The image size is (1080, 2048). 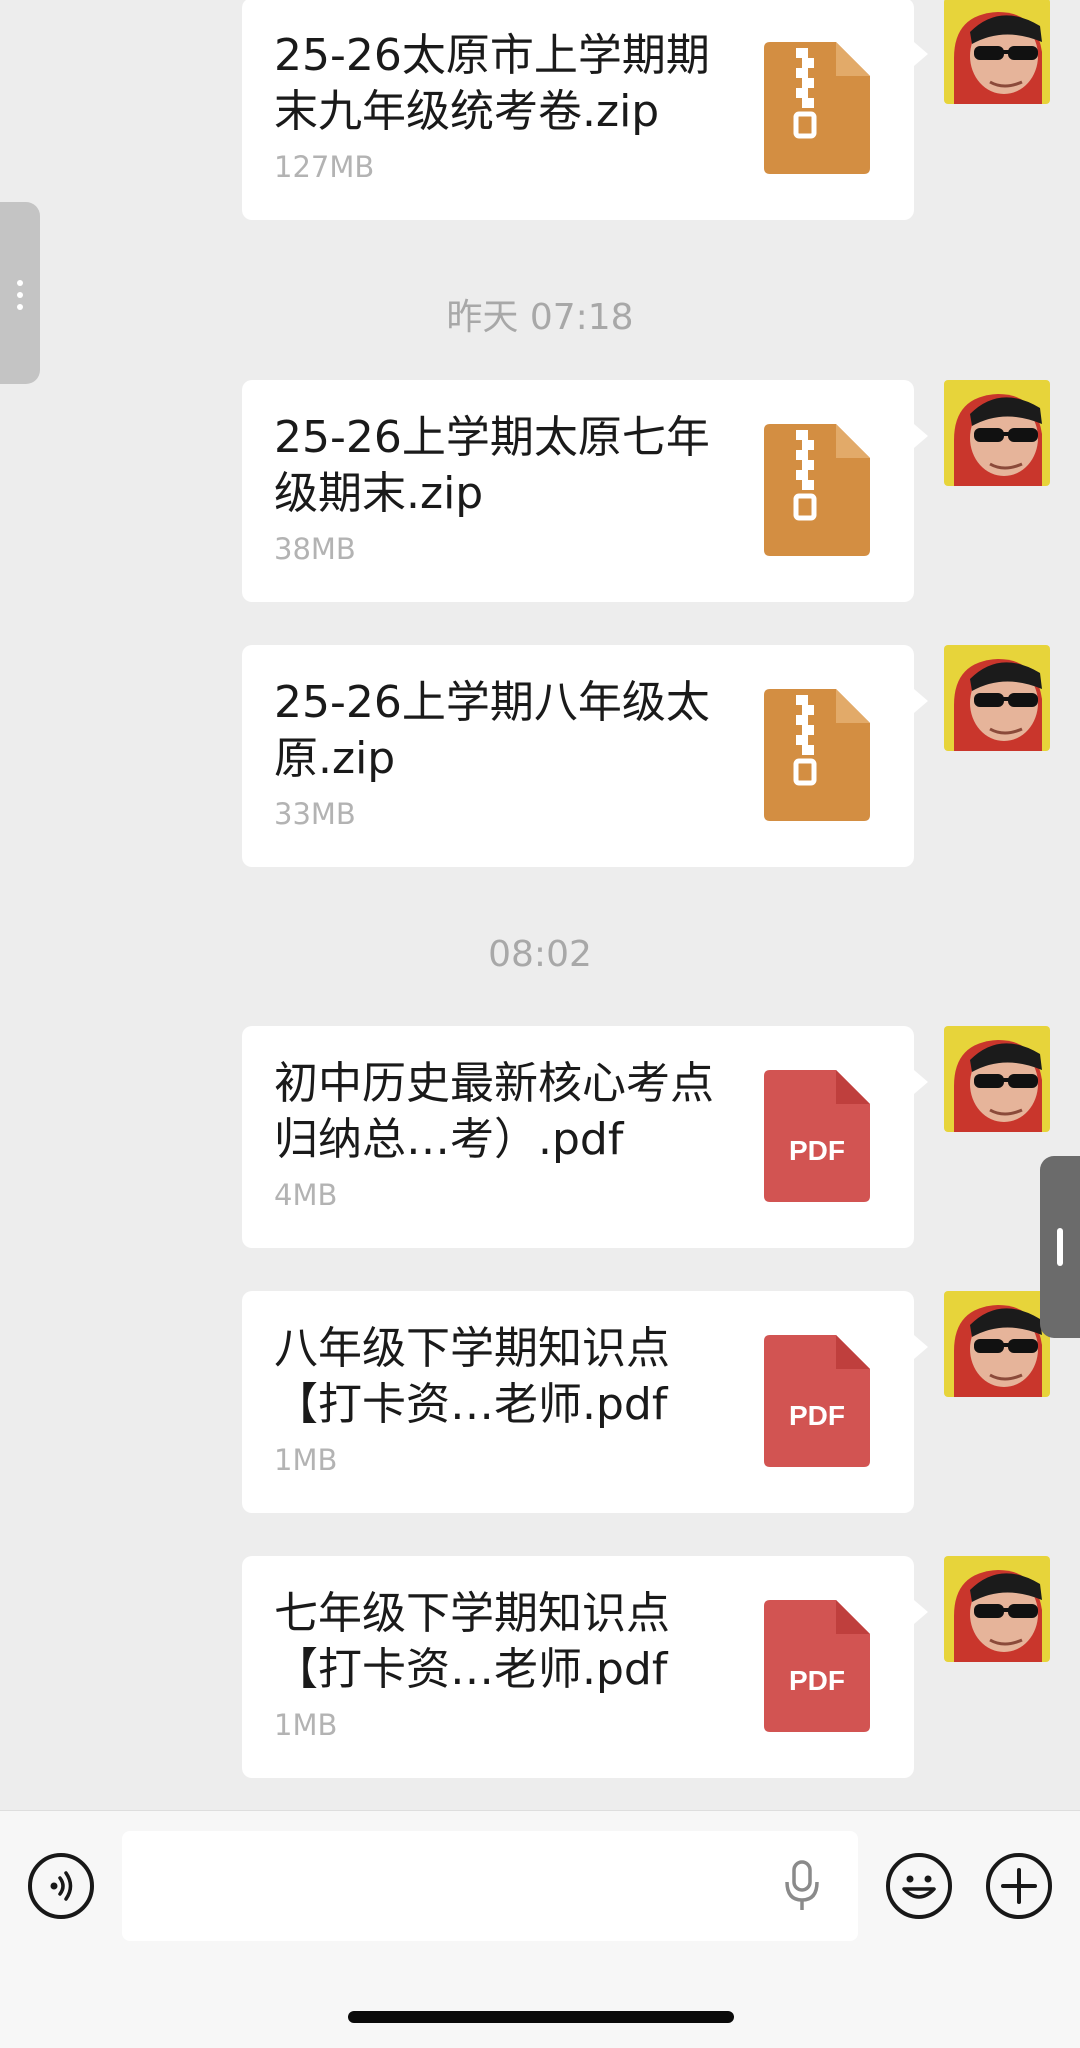 I want to click on voice-mode-icon, so click(x=61, y=1886).